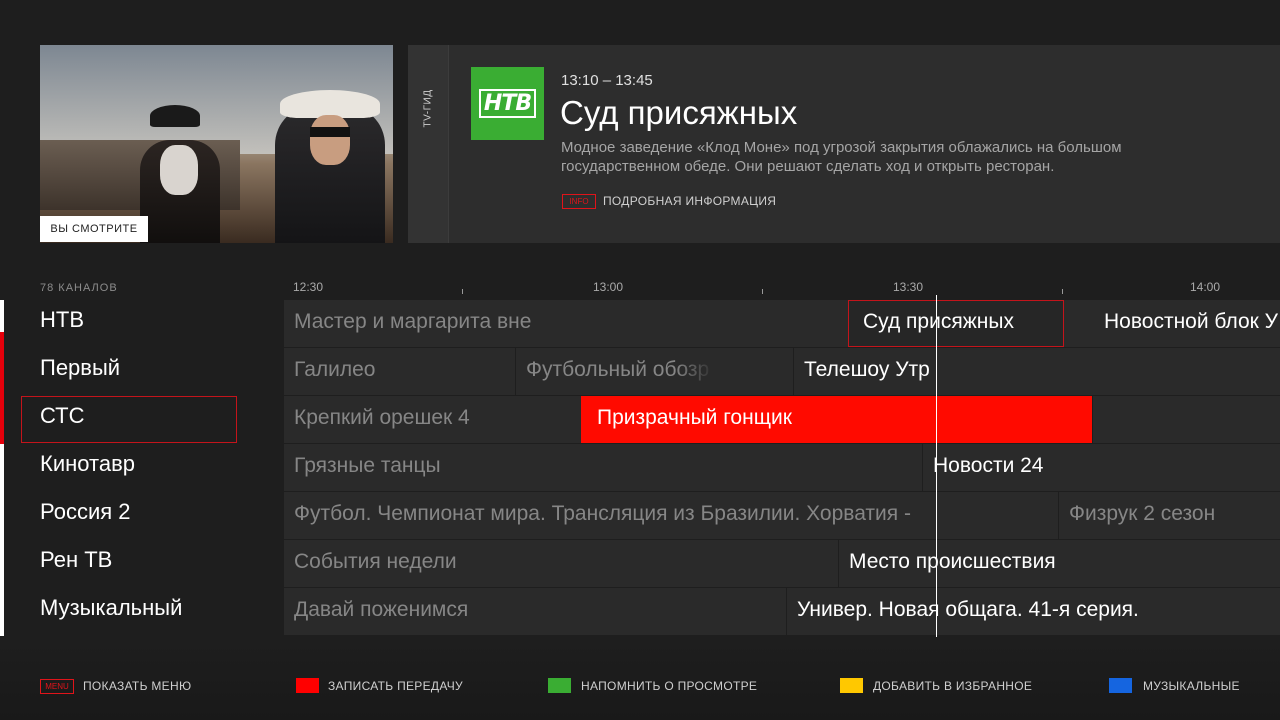  Describe the element at coordinates (432, 419) in the screenshot. I see `program-cell: Крепкий орешек 4` at that location.